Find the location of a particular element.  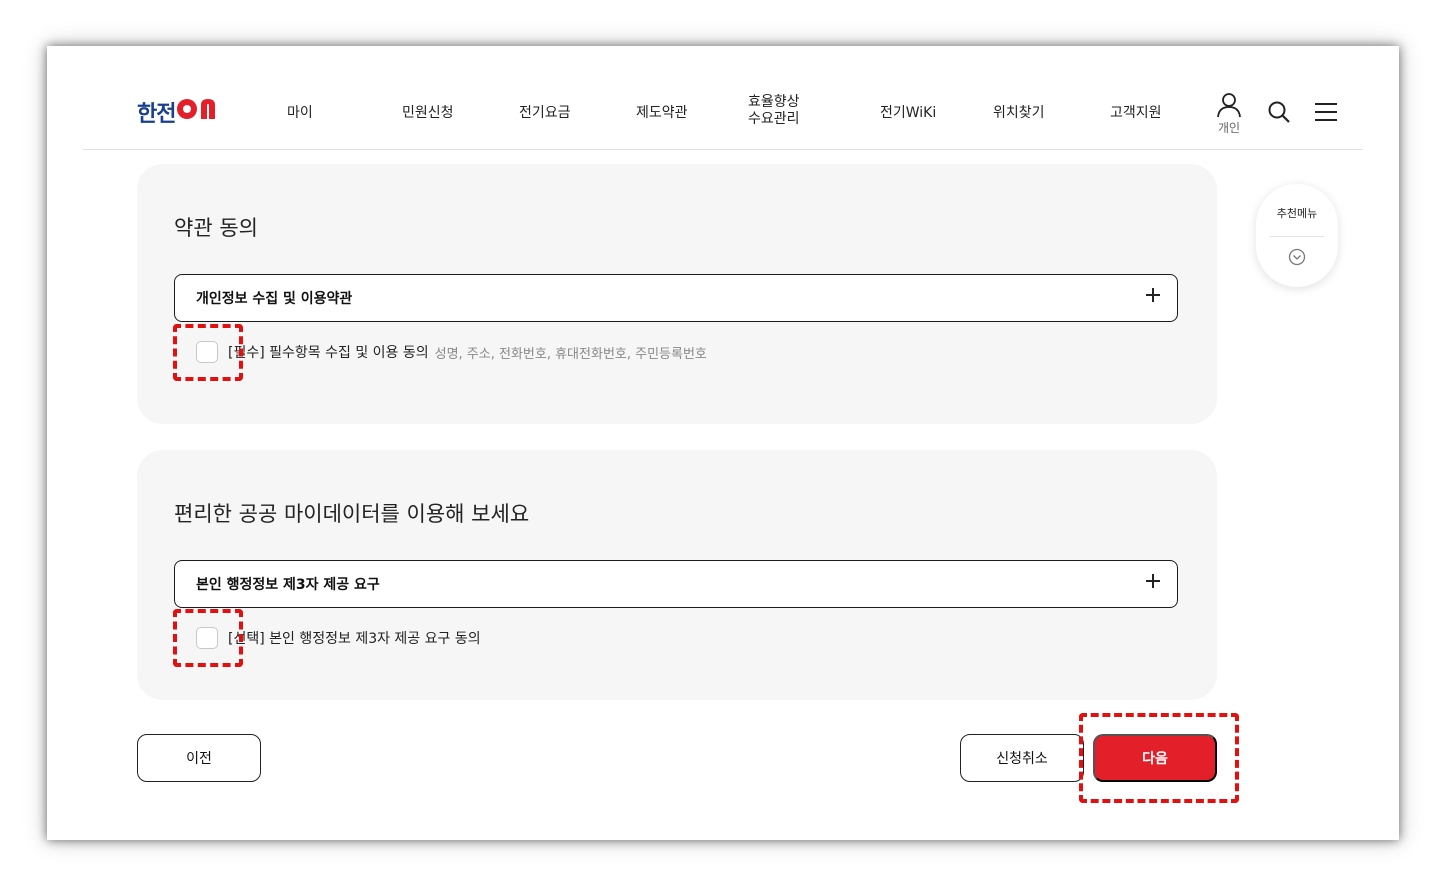

optional-consent-label: [선택] 본인 행정정보 제3자 제공 요구 동의 is located at coordinates (354, 639).